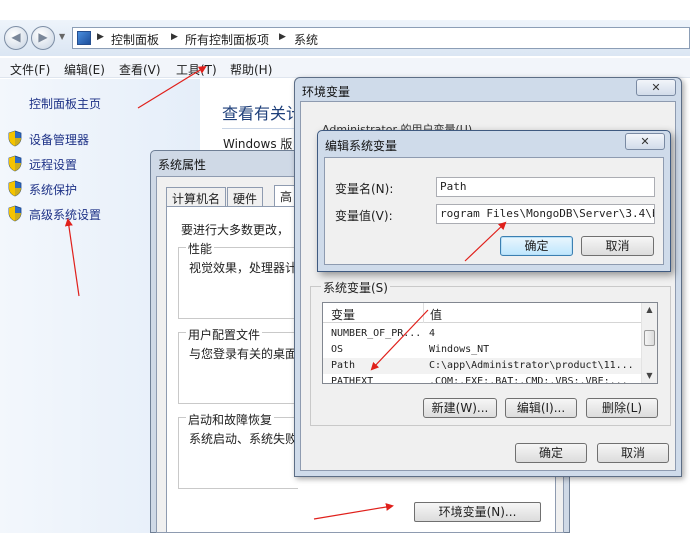 The width and height of the screenshot is (690, 533). Describe the element at coordinates (536, 246) in the screenshot. I see `edit-ok-button: 确定` at that location.